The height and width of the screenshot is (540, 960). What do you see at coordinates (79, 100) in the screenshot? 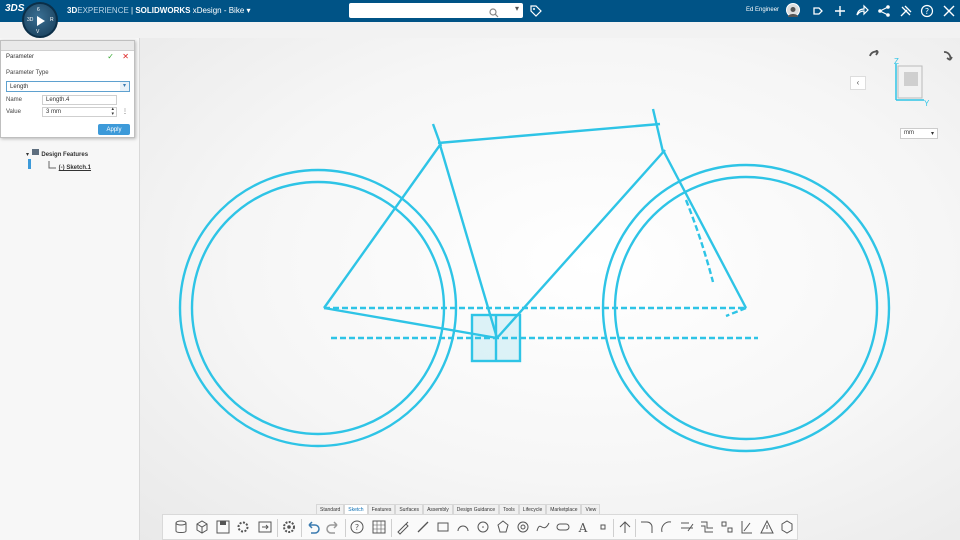
I see `name-field: Length.4` at bounding box center [79, 100].